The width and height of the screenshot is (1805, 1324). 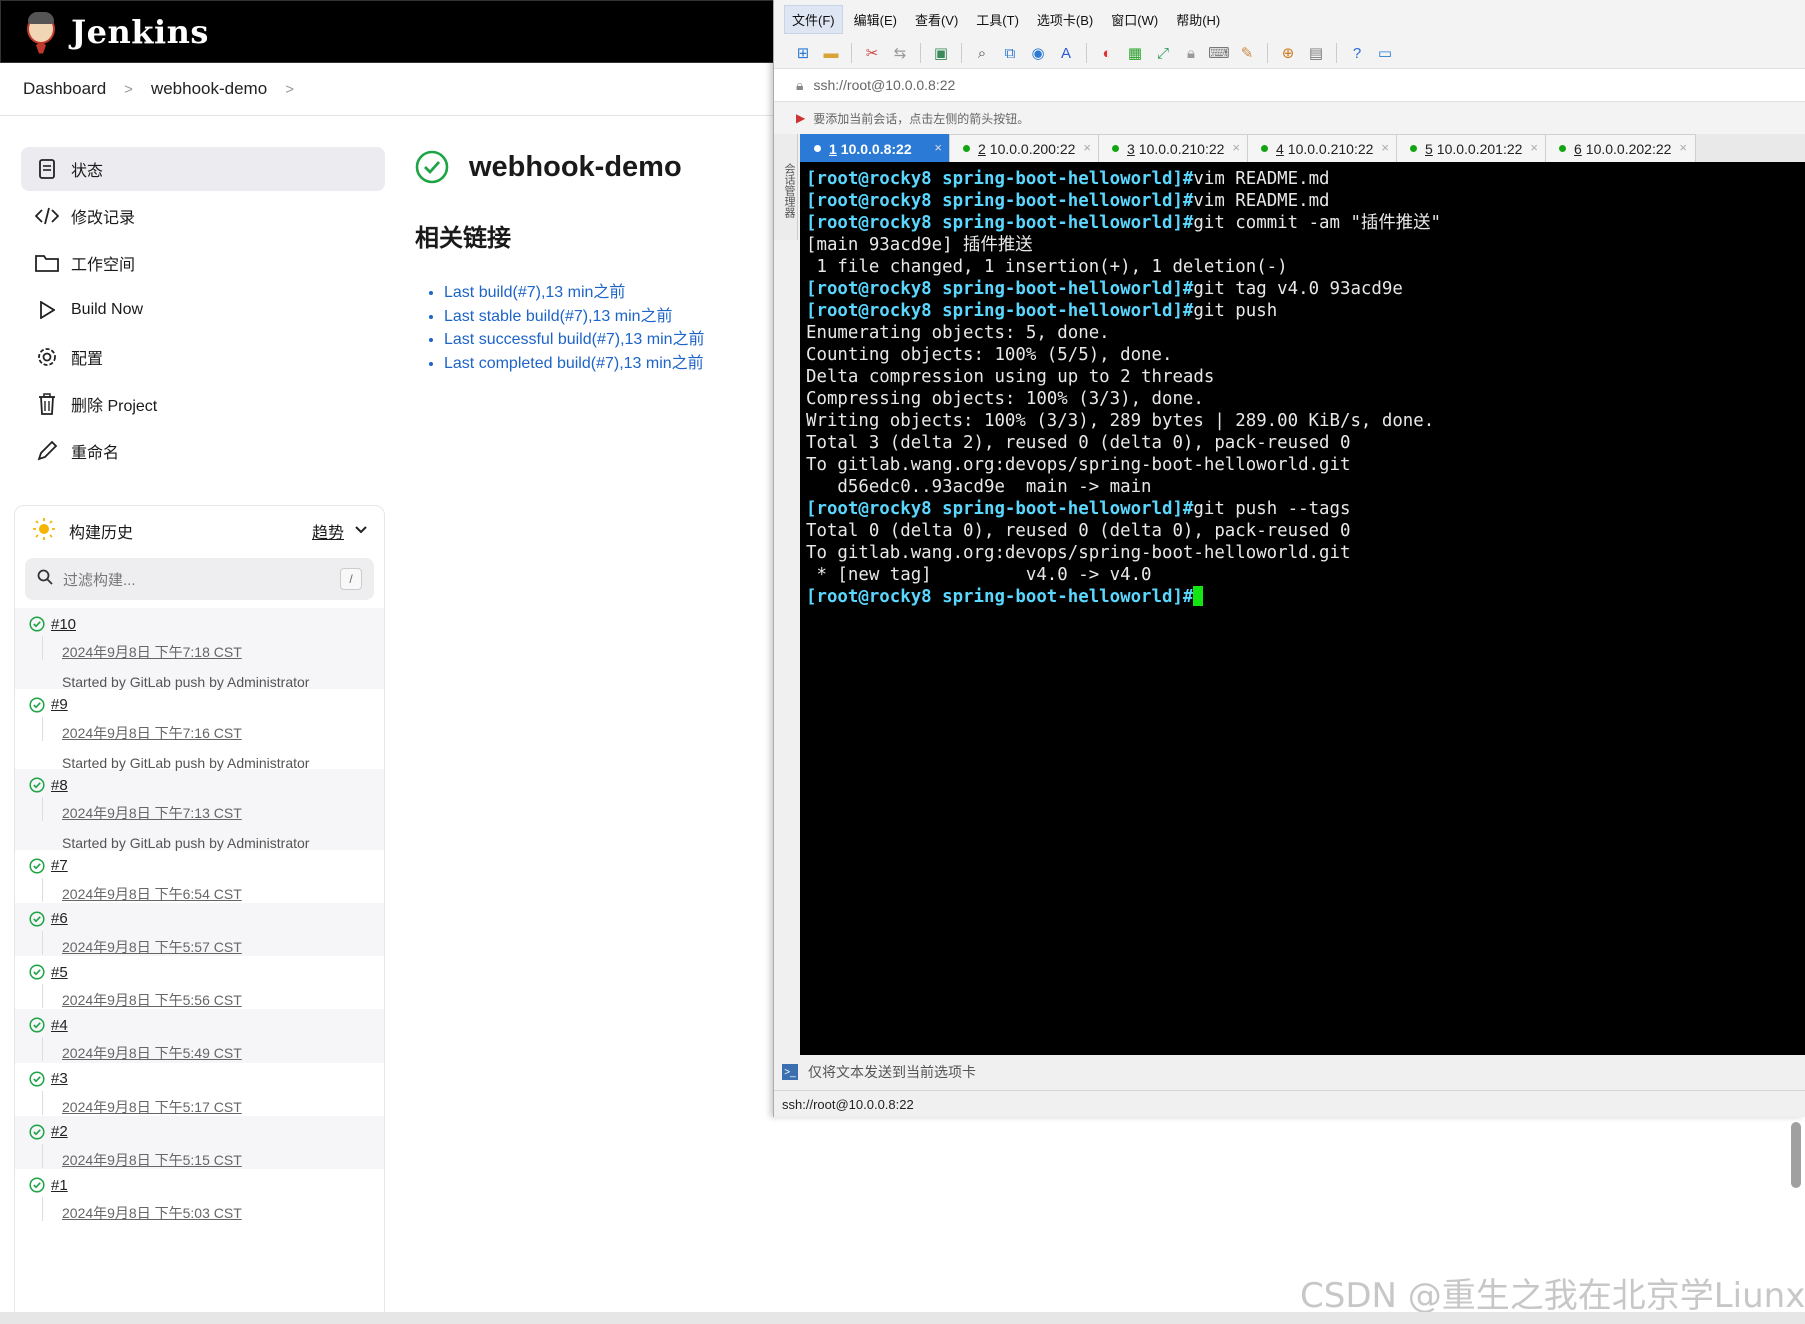 I want to click on build-row: #1 2024年9月8日 下午5:03 CST, so click(x=199, y=1195).